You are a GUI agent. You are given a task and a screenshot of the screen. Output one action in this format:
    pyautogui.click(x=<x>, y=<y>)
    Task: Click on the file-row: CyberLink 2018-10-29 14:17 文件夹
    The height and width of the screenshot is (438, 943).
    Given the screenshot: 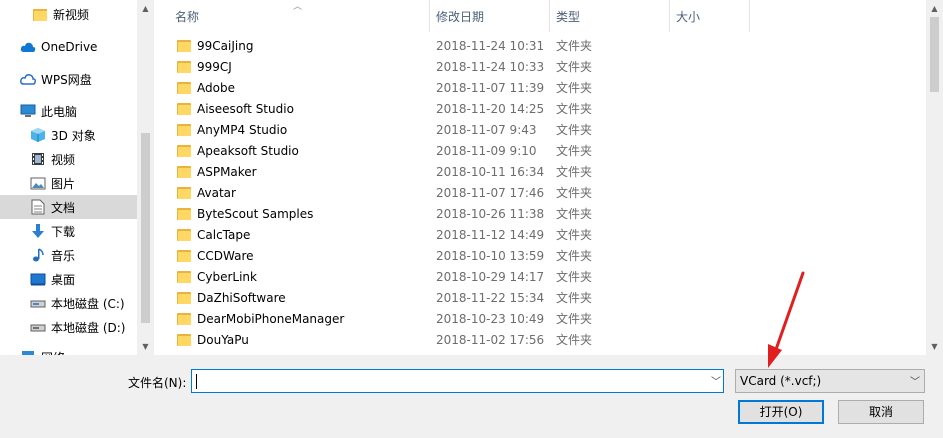 What is the action you would take?
    pyautogui.click(x=537, y=276)
    